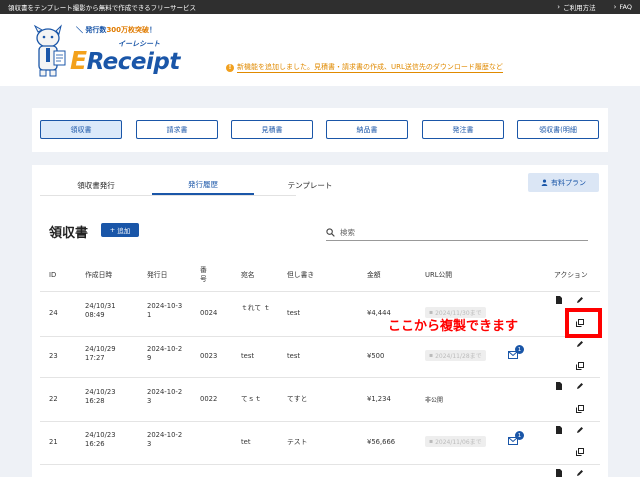  I want to click on cell-id: 21, so click(53, 442).